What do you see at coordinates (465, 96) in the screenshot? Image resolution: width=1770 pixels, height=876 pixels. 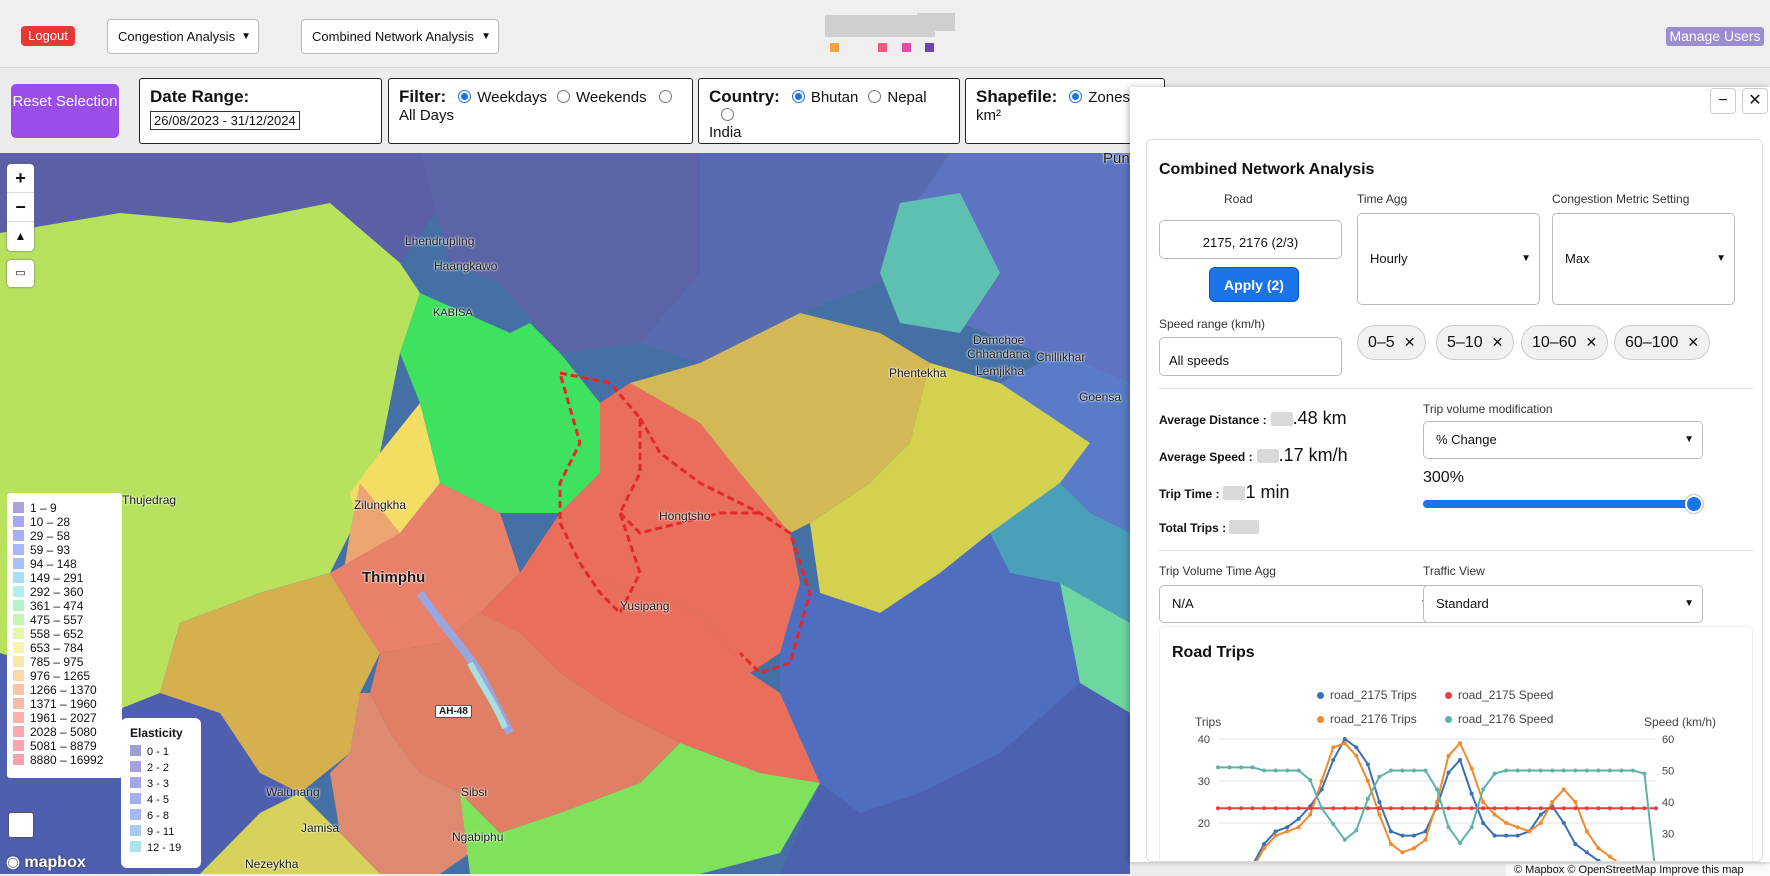 I see `weekdays-radio` at bounding box center [465, 96].